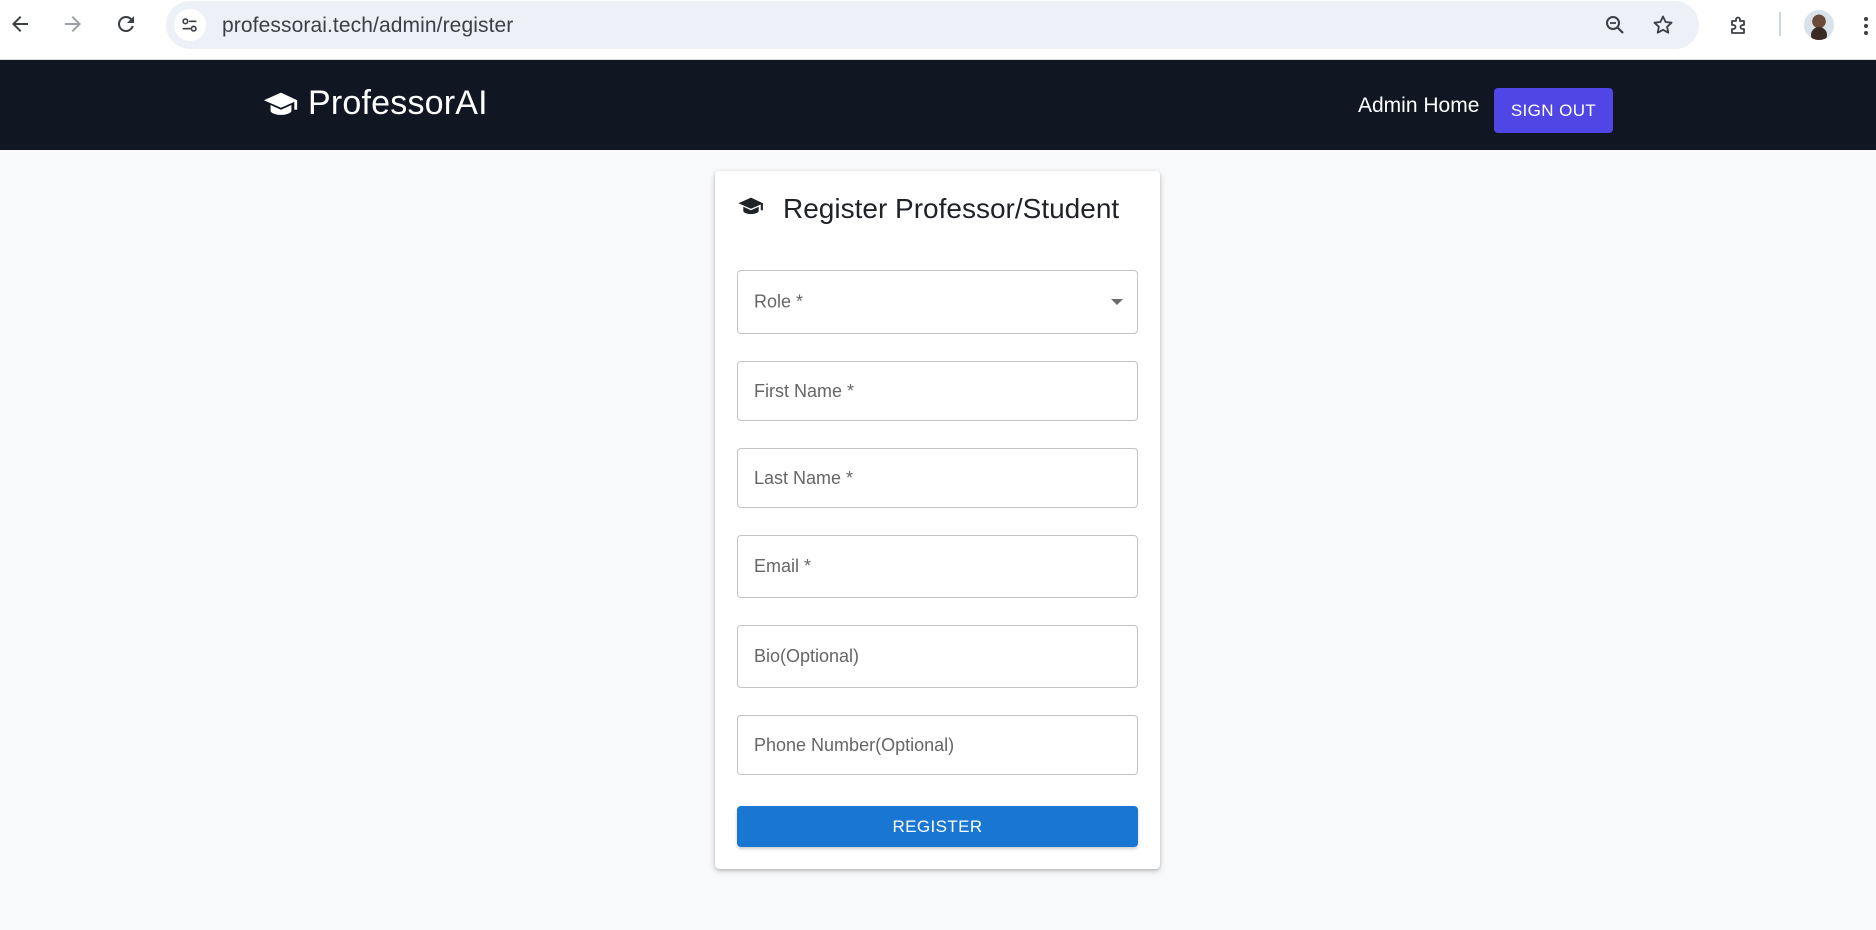 This screenshot has height=930, width=1876. What do you see at coordinates (1615, 25) in the screenshot?
I see `zoom-icon` at bounding box center [1615, 25].